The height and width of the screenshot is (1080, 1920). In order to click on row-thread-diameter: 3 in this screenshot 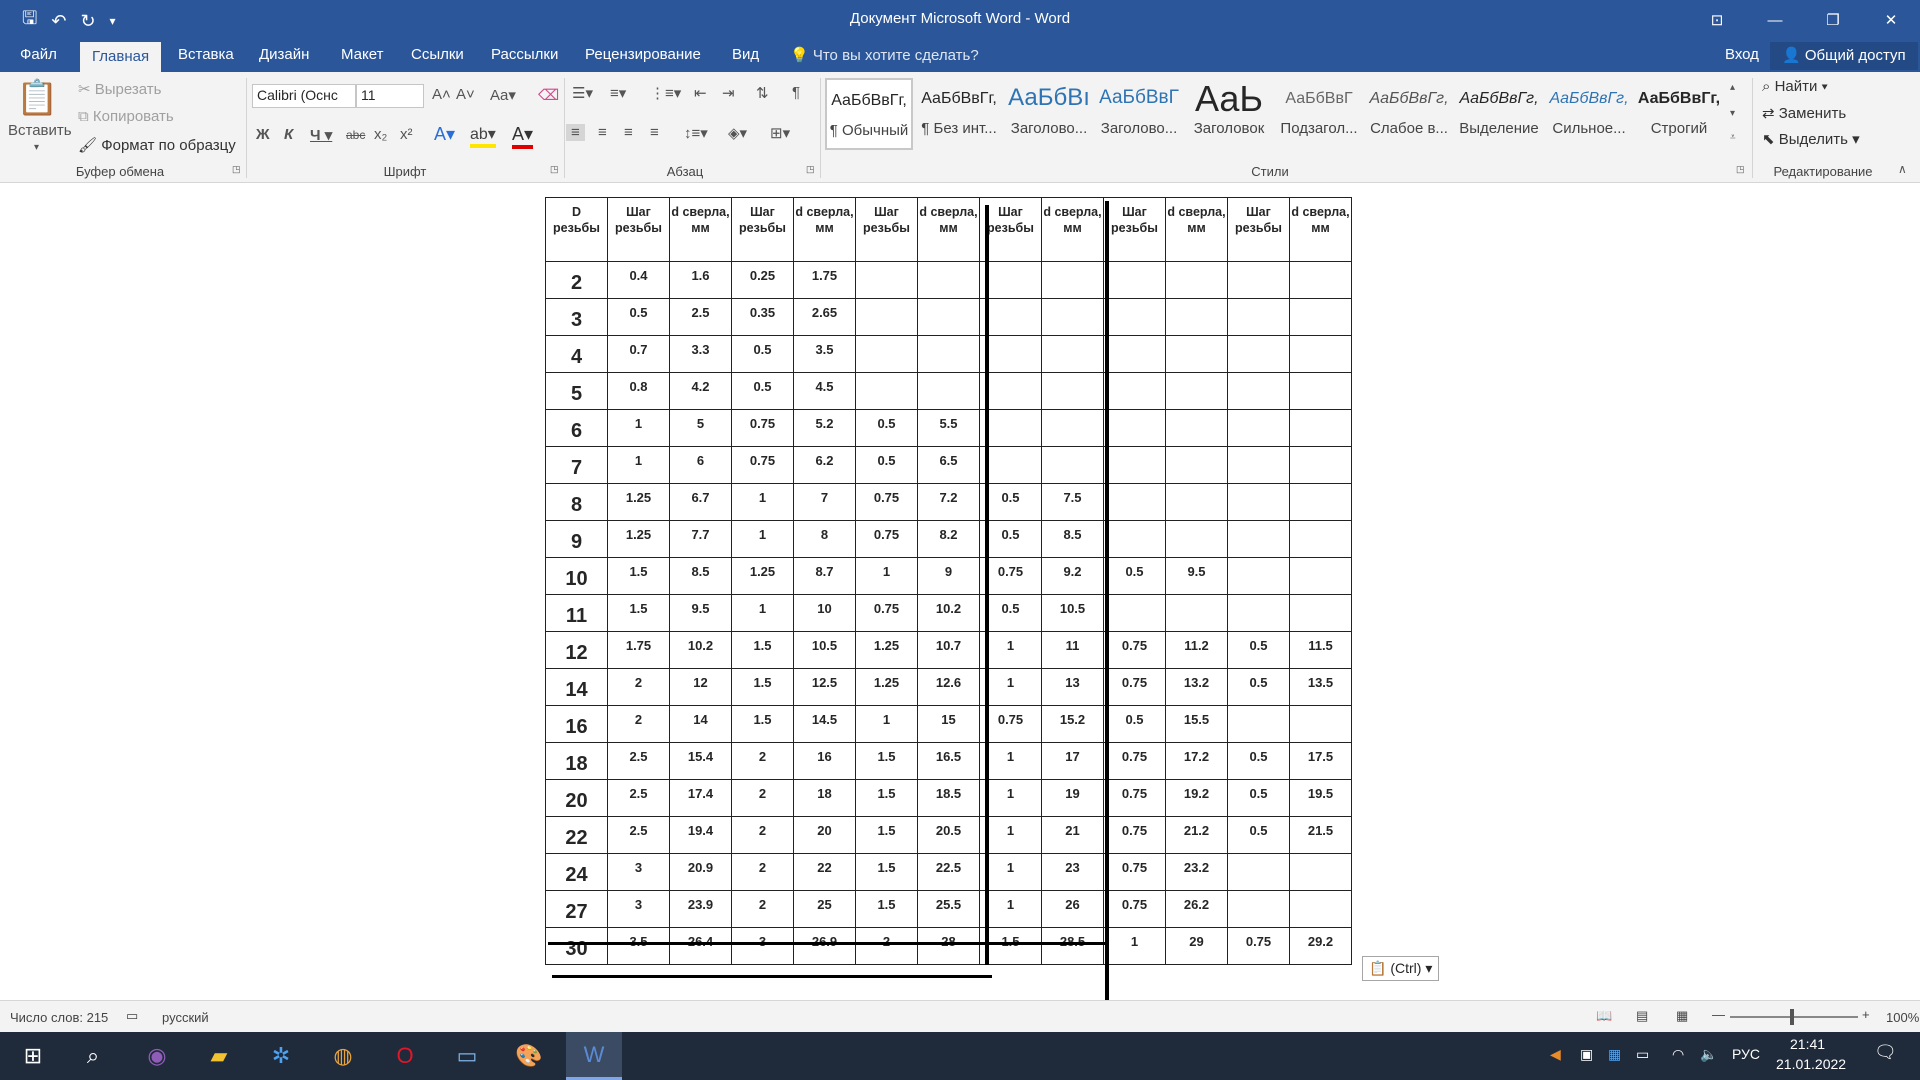, I will do `click(576, 317)`.